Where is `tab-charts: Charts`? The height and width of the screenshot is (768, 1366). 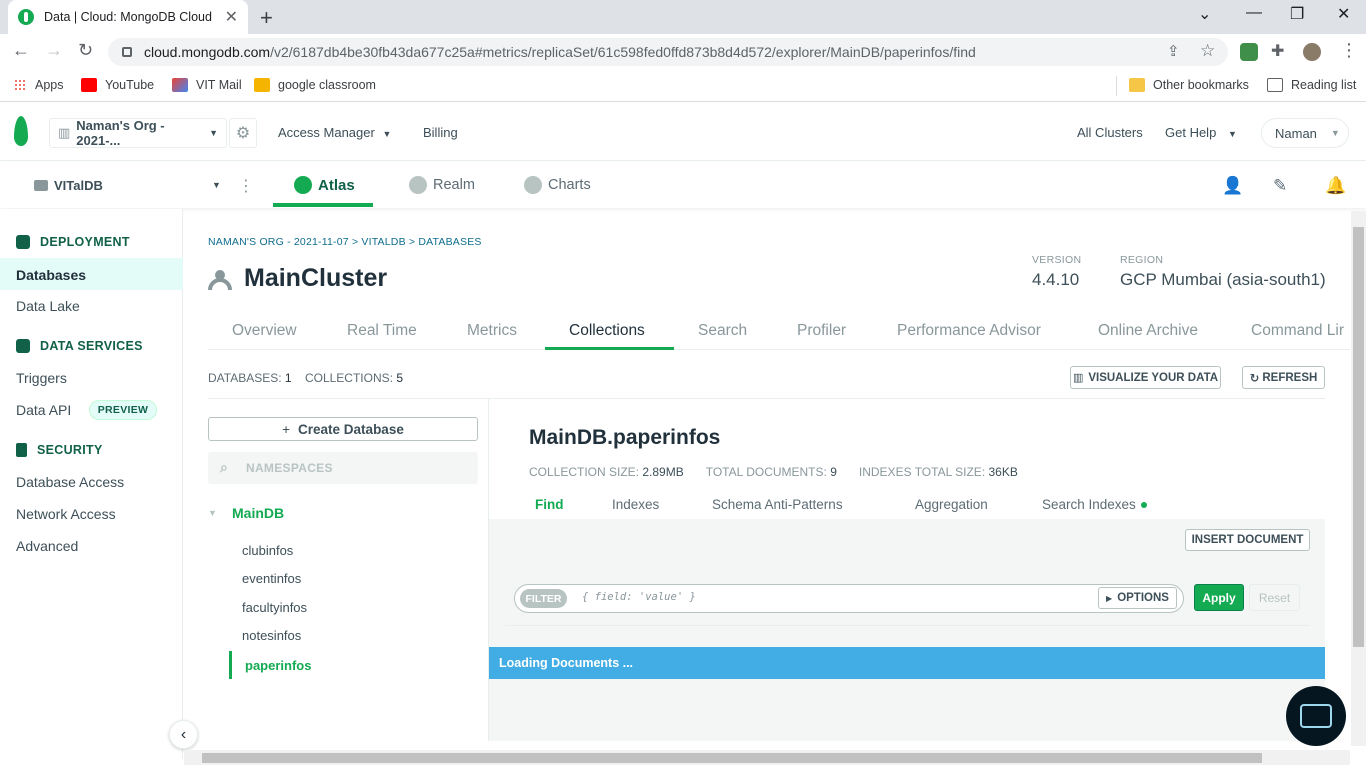
tab-charts: Charts is located at coordinates (557, 185).